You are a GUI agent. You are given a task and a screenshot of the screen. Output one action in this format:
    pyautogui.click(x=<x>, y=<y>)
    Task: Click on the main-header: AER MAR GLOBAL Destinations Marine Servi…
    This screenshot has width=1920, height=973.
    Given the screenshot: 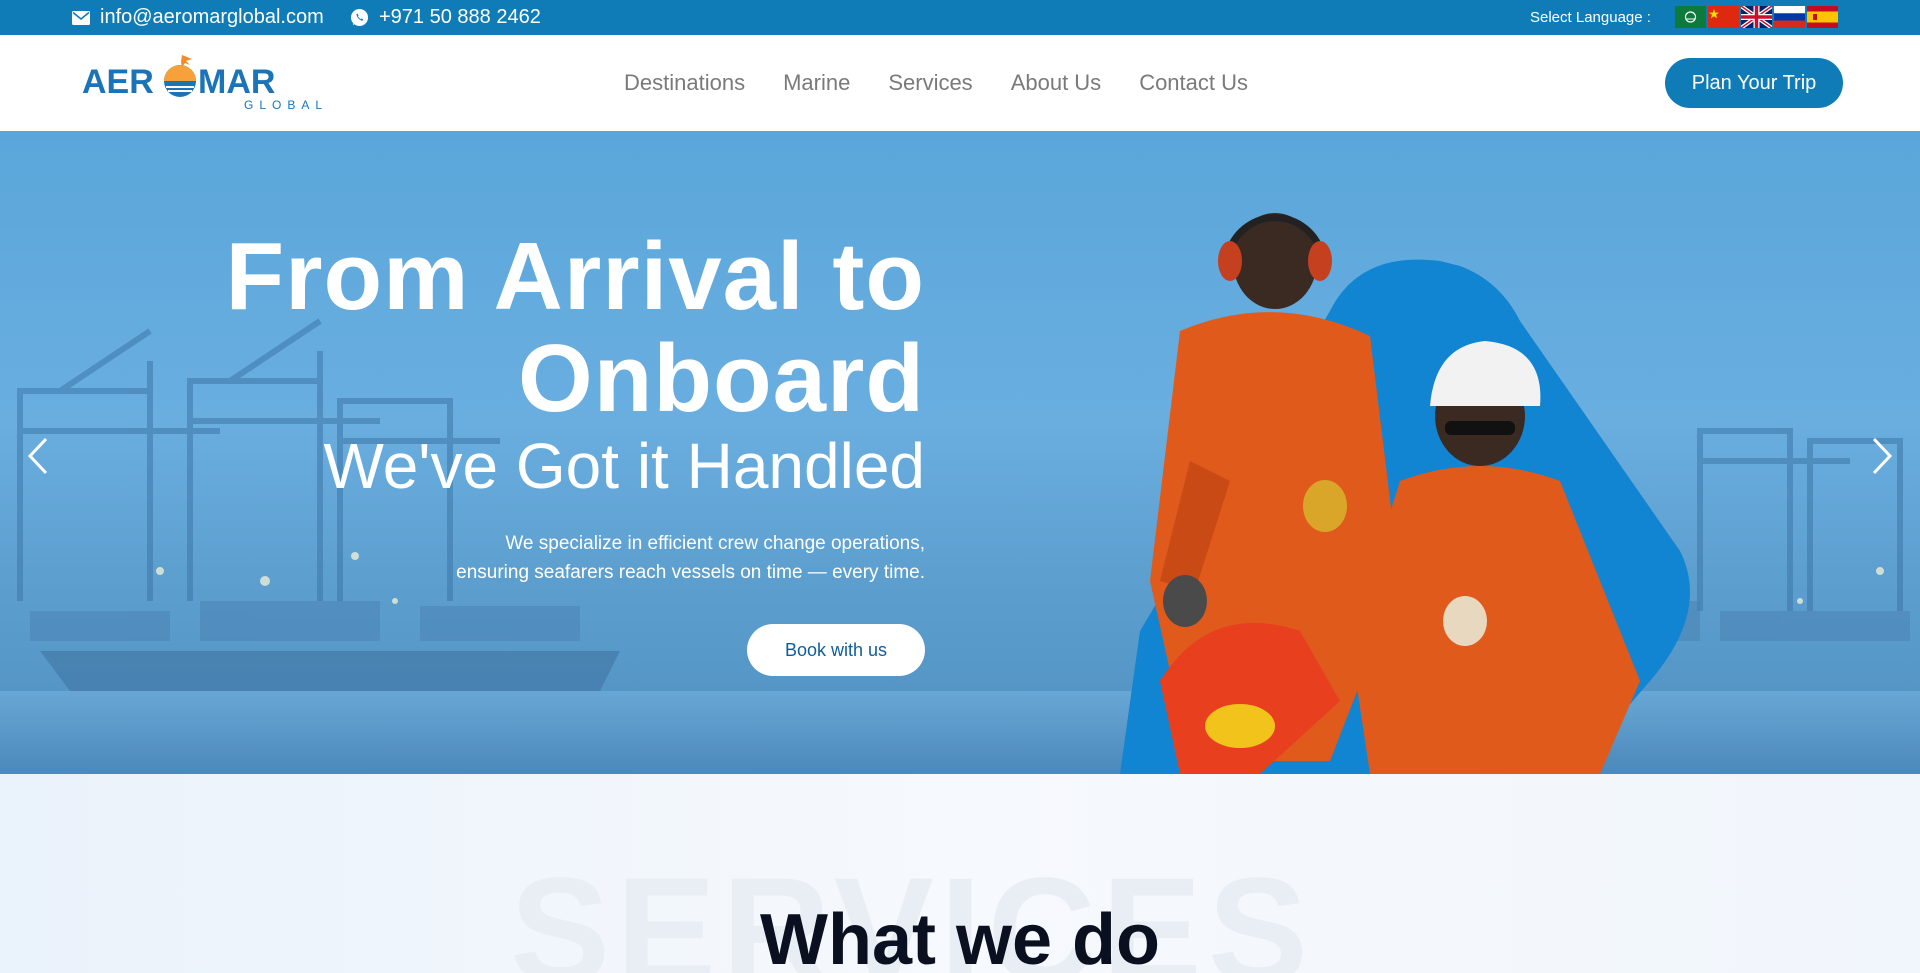 What is the action you would take?
    pyautogui.click(x=960, y=83)
    